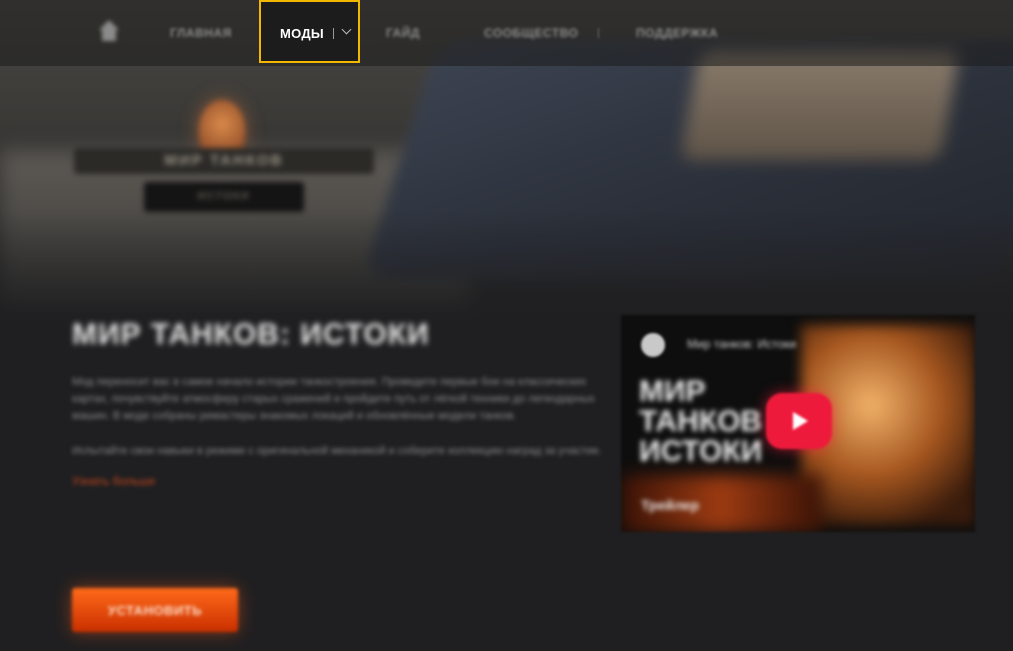 This screenshot has height=651, width=1013. I want to click on home-icon, so click(109, 32).